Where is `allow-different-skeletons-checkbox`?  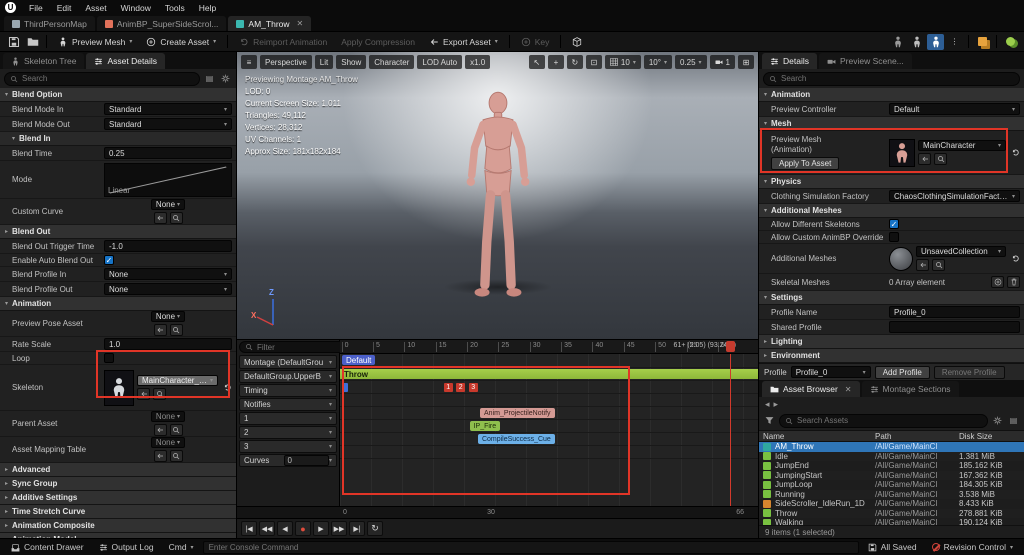
allow-different-skeletons-checkbox is located at coordinates (894, 224).